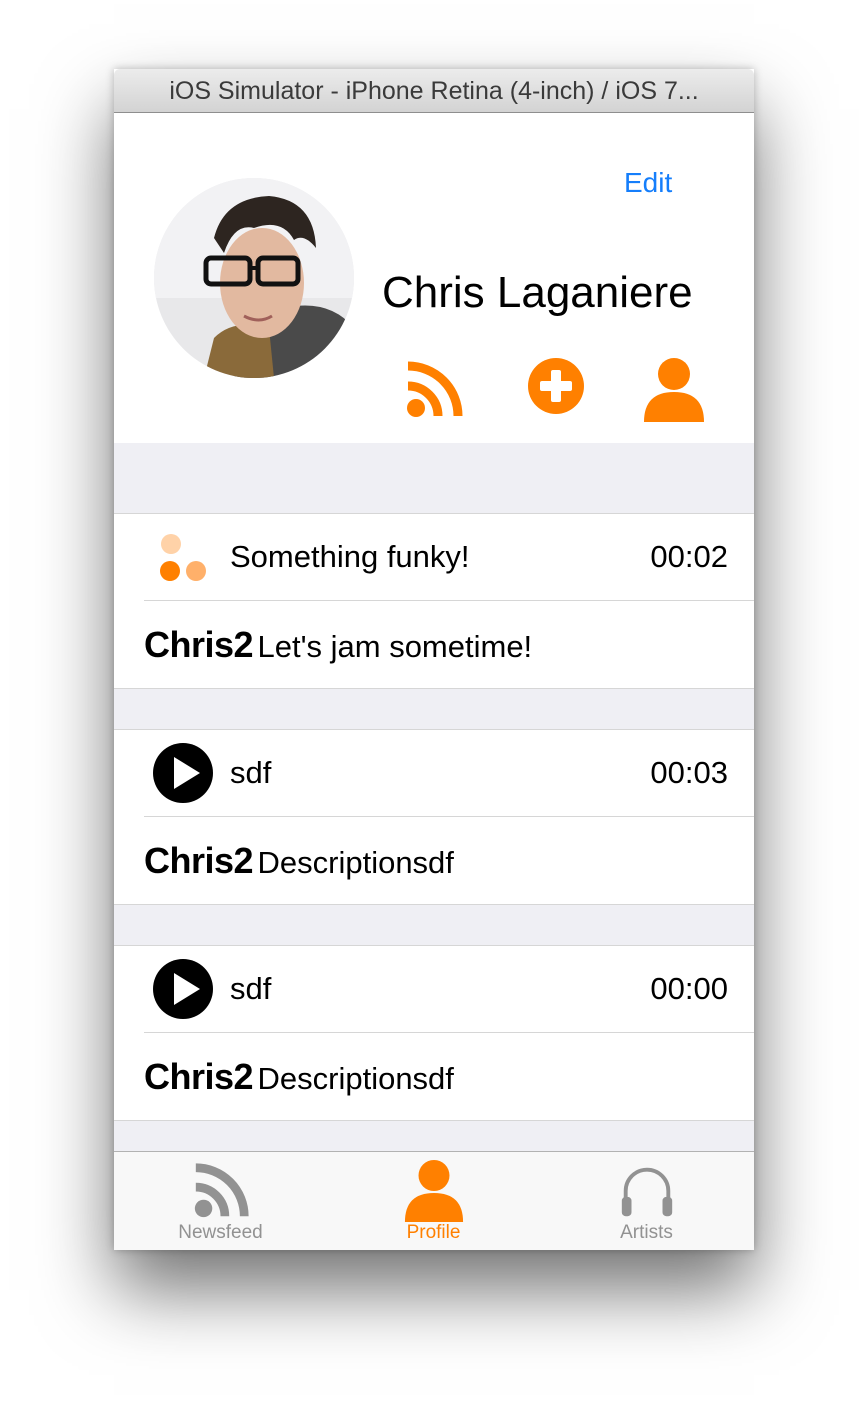  What do you see at coordinates (434, 989) in the screenshot?
I see `track-row: sdf 00:00` at bounding box center [434, 989].